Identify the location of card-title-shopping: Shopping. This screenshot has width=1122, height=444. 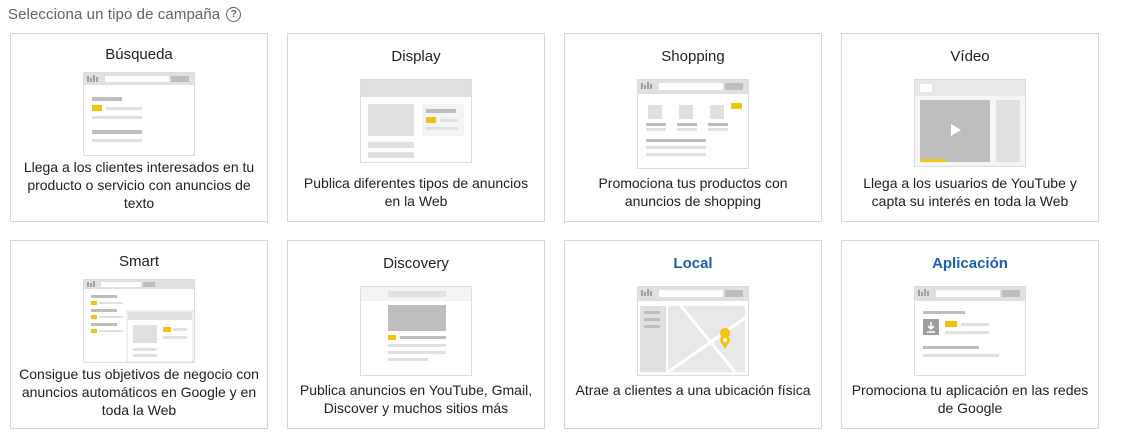
(693, 56).